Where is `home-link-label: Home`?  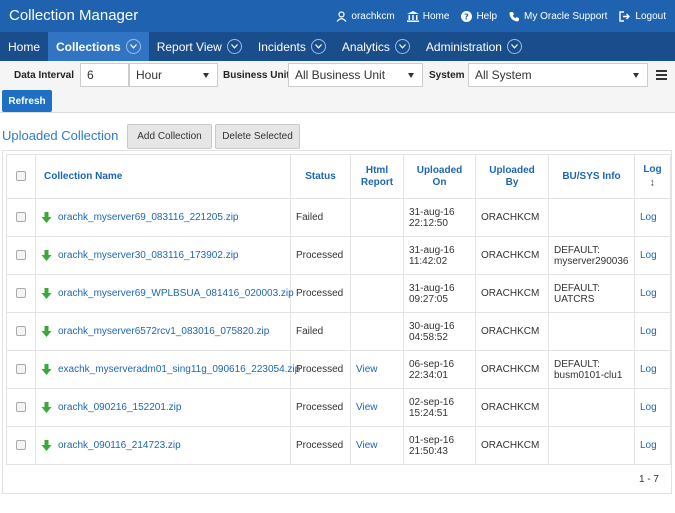 home-link-label: Home is located at coordinates (436, 16).